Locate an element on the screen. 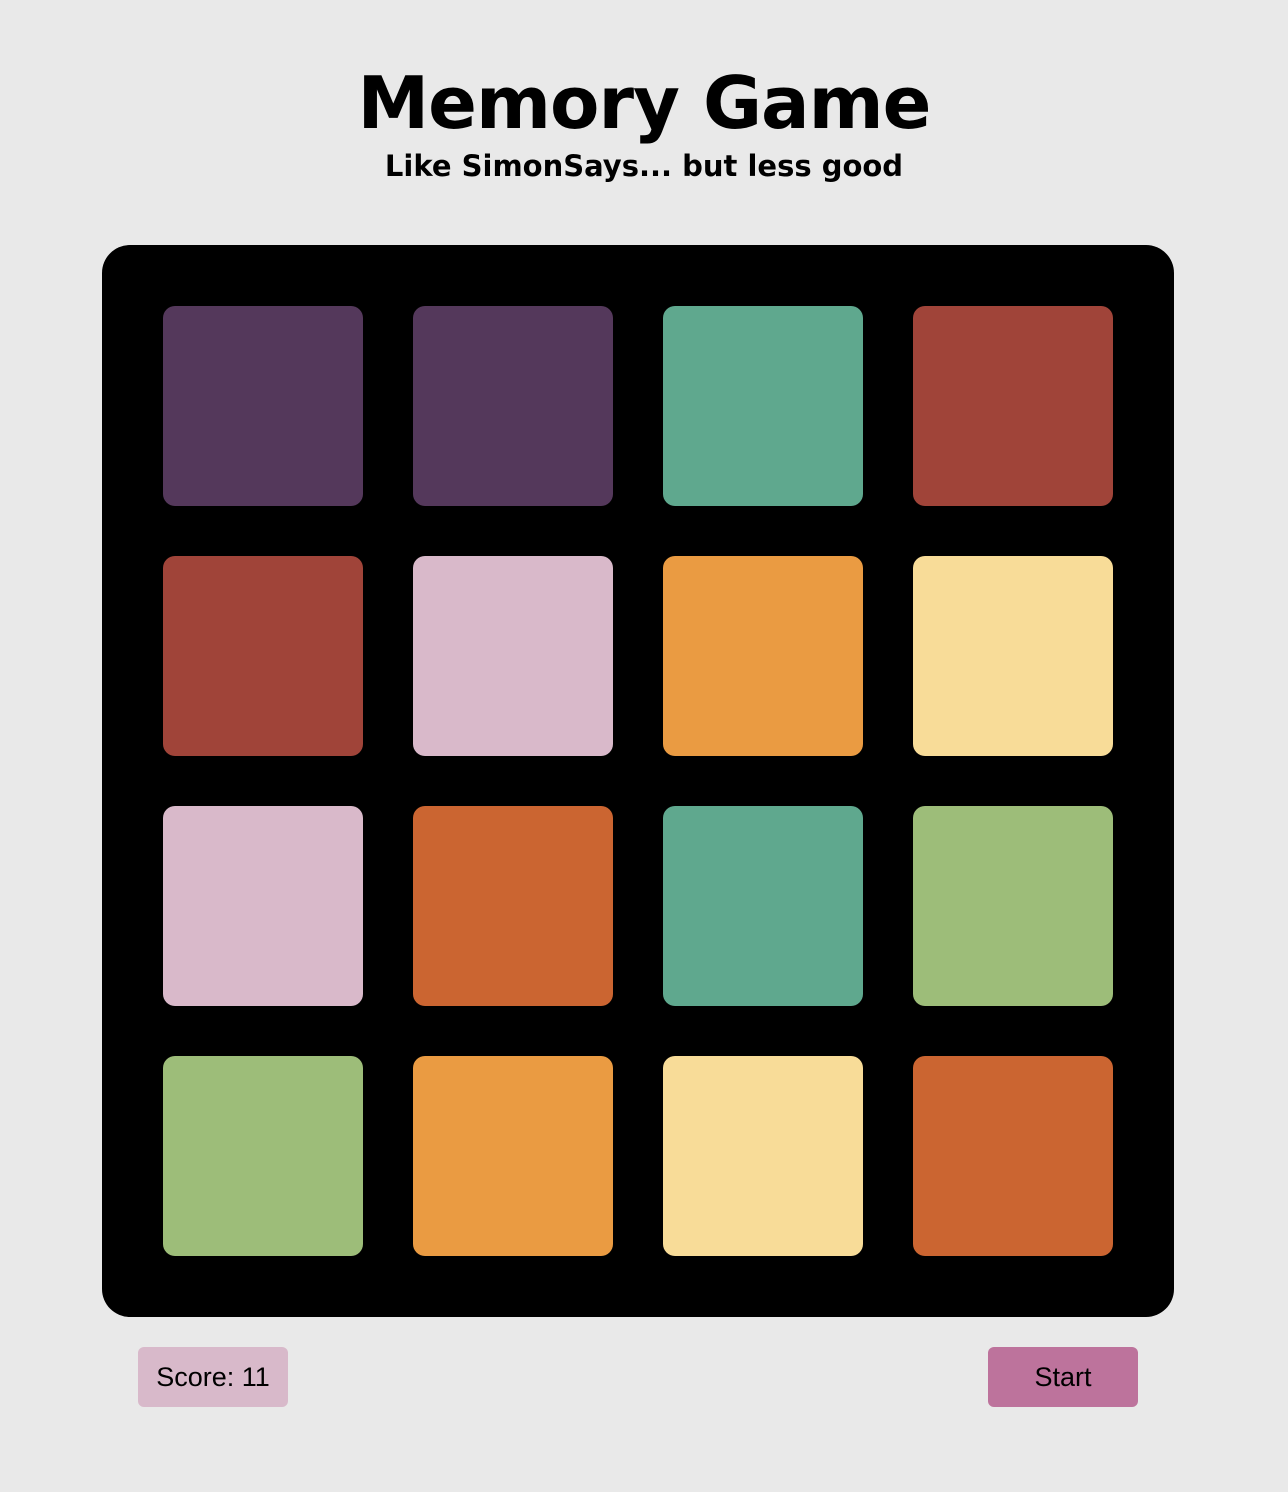  page-subtitle: Like SimonSays... but less good is located at coordinates (644, 166).